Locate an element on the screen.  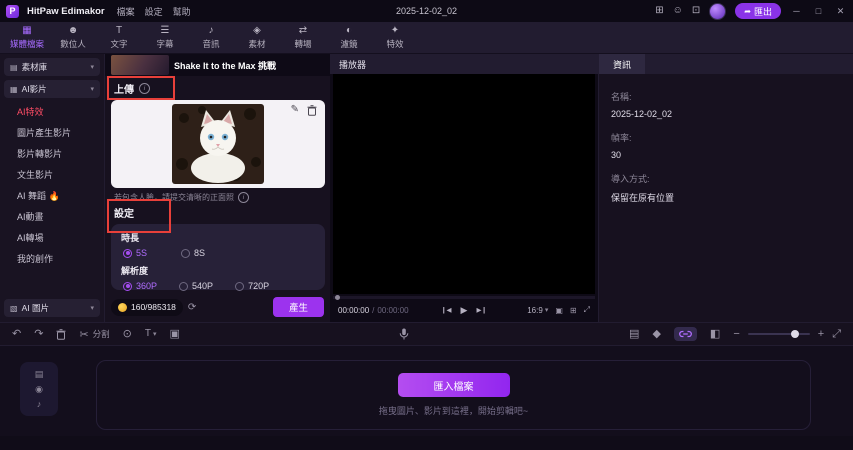
edit-icon: ✎ is located at coordinates (295, 110).